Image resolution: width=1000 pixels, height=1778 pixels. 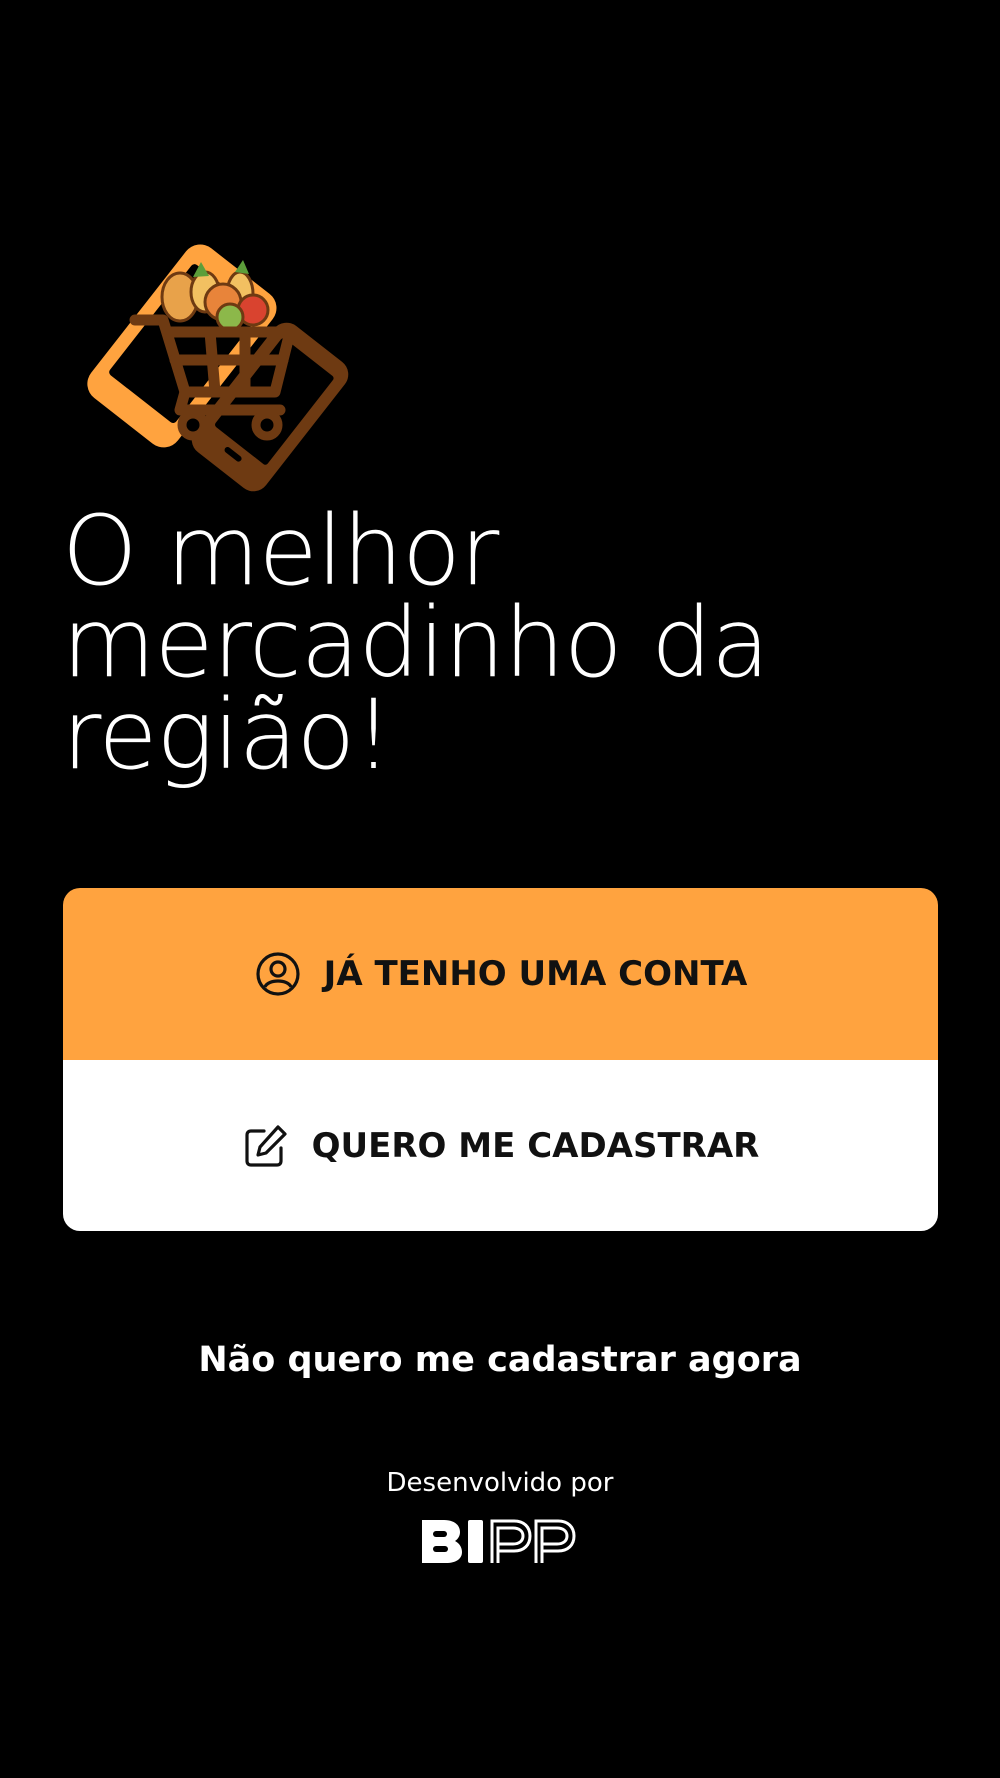 I want to click on skip-registration-link: Não quero me cadastrar agora, so click(x=500, y=1360).